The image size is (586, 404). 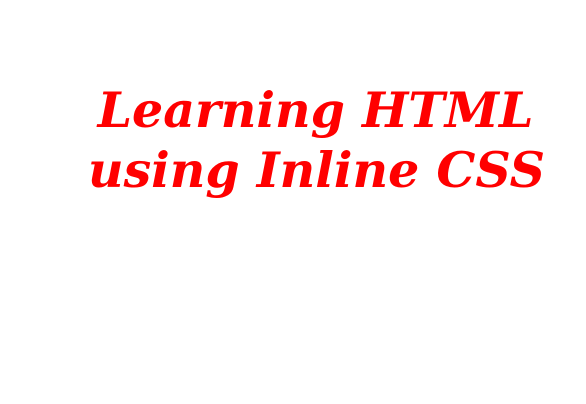 I want to click on heading-line-2: using Inline CSS, so click(x=316, y=170).